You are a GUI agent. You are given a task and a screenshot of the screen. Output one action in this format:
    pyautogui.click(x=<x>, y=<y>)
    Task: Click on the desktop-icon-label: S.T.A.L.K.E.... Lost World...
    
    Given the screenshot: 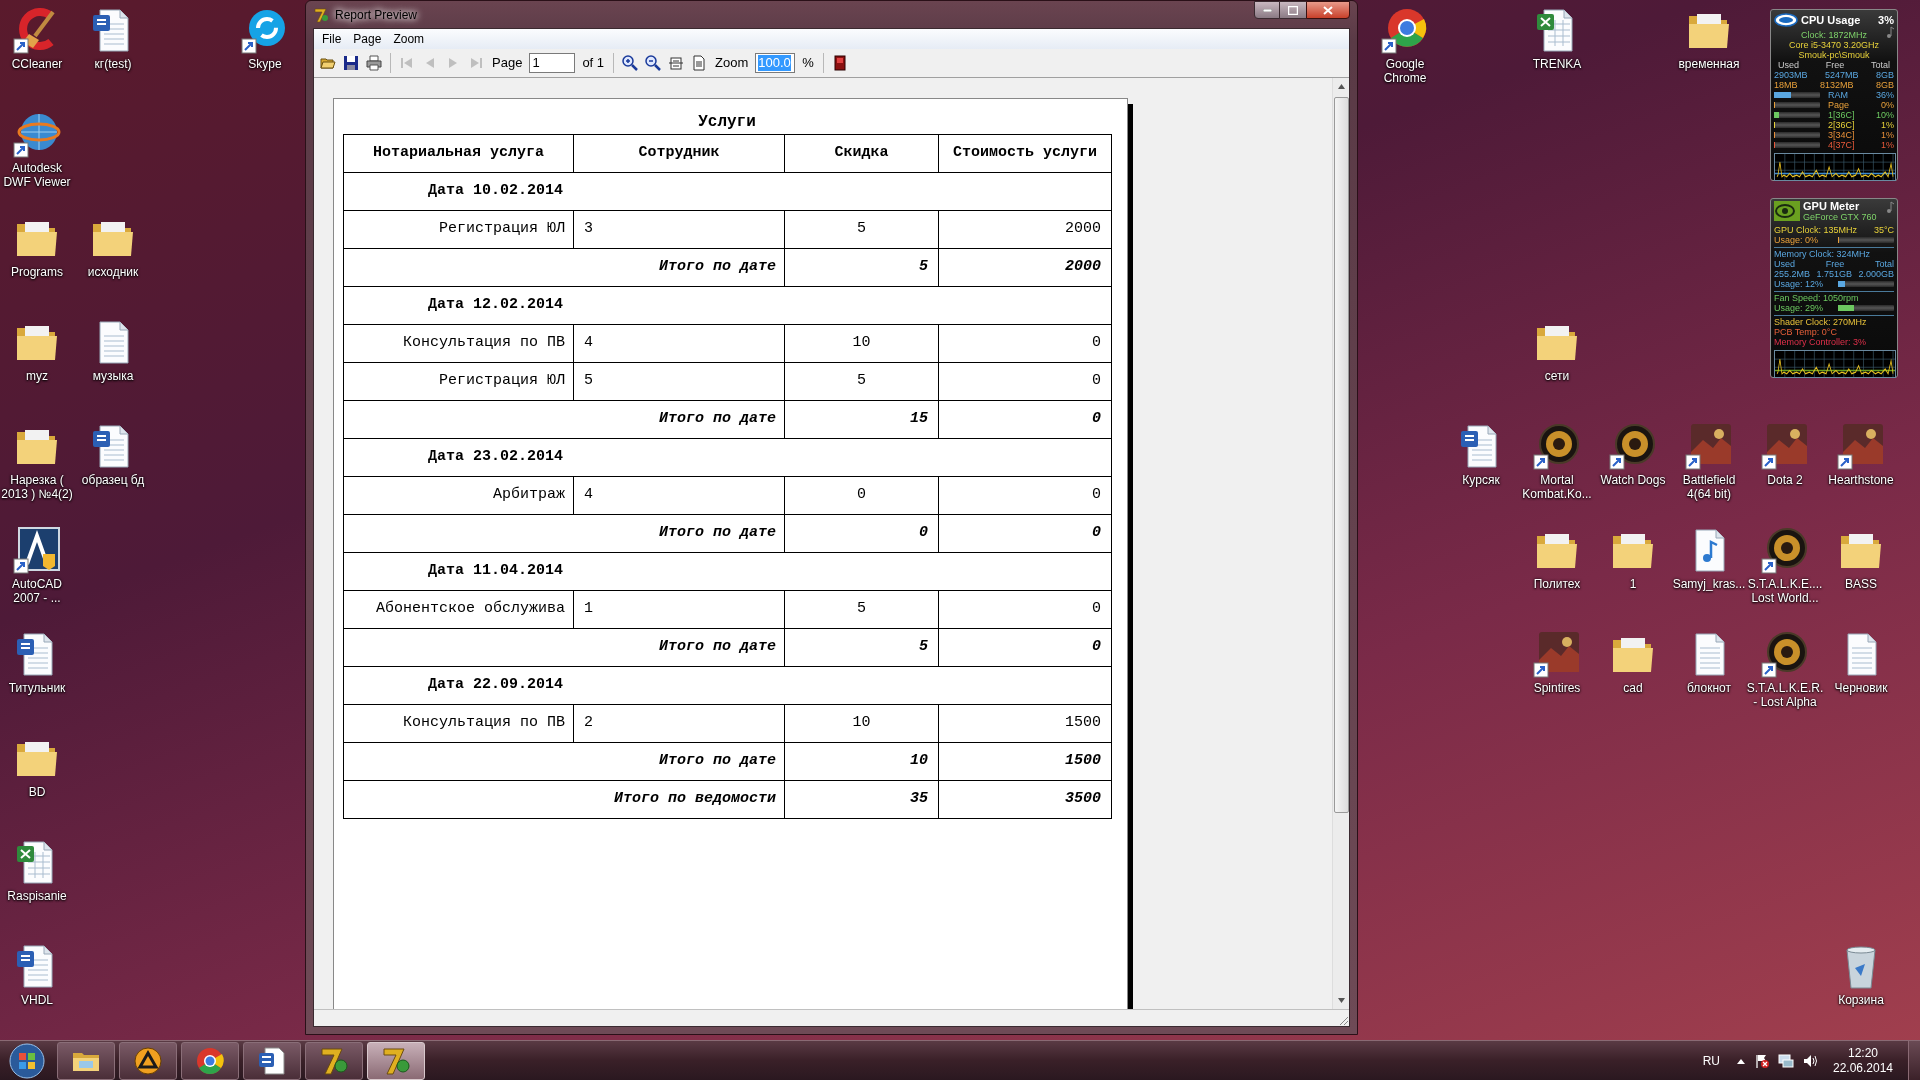 What is the action you would take?
    pyautogui.click(x=1785, y=591)
    